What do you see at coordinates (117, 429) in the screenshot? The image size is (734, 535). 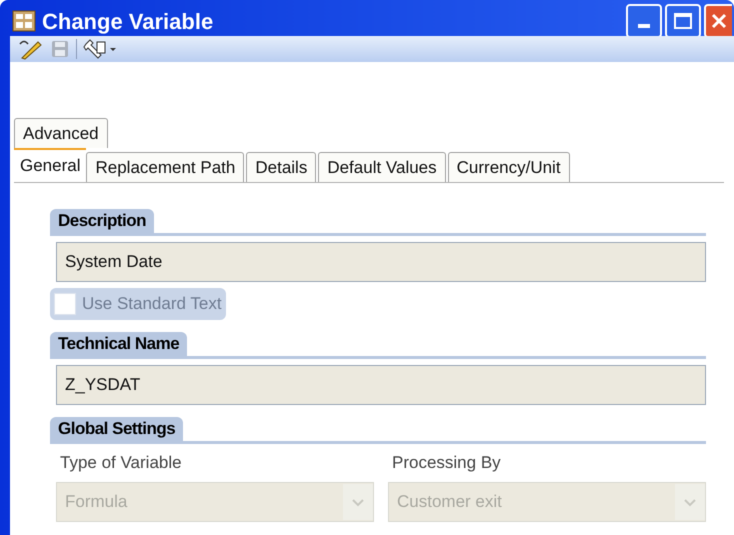 I see `group-header: Global Settings` at bounding box center [117, 429].